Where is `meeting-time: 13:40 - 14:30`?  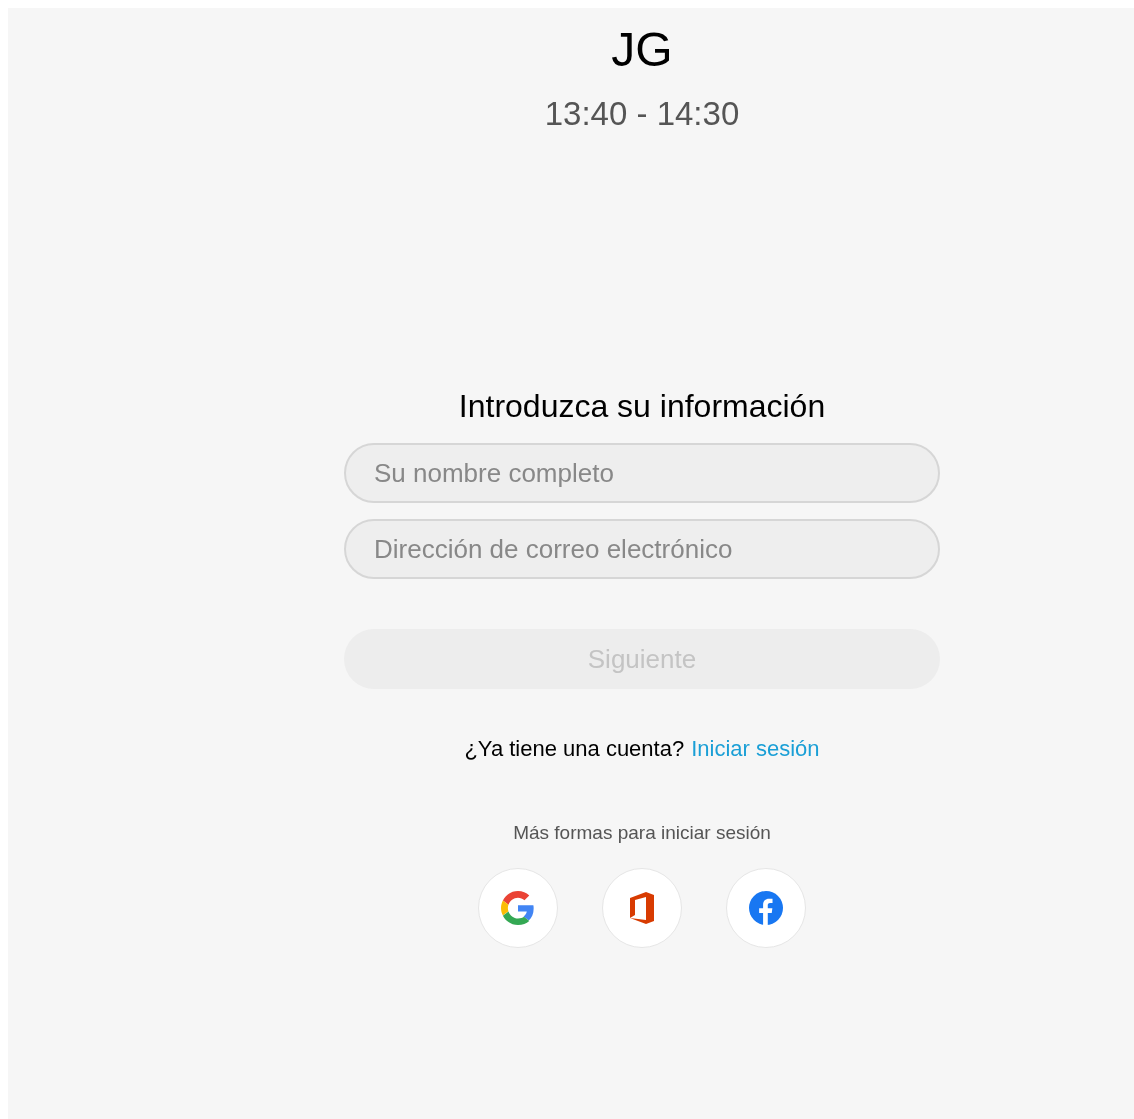
meeting-time: 13:40 - 14:30 is located at coordinates (642, 114).